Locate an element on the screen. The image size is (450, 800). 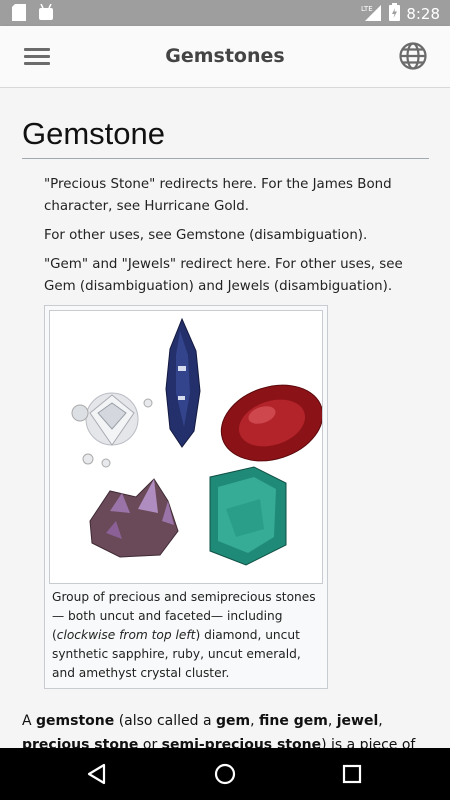
android-icon is located at coordinates (46, 14).